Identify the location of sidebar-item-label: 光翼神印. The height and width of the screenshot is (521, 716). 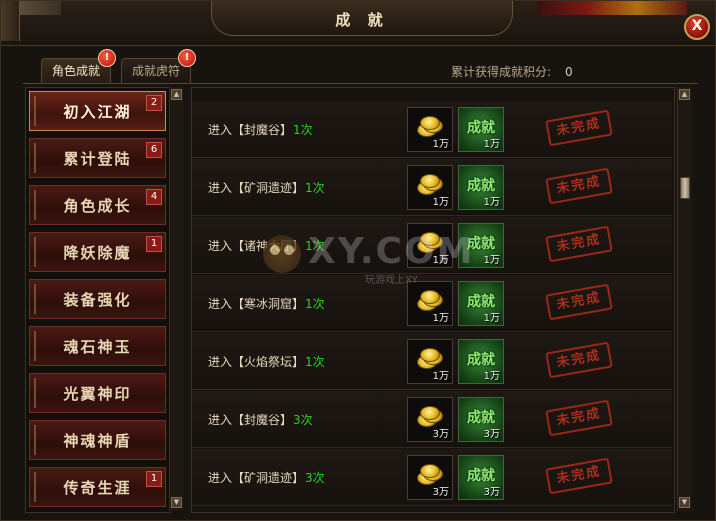
(97, 394).